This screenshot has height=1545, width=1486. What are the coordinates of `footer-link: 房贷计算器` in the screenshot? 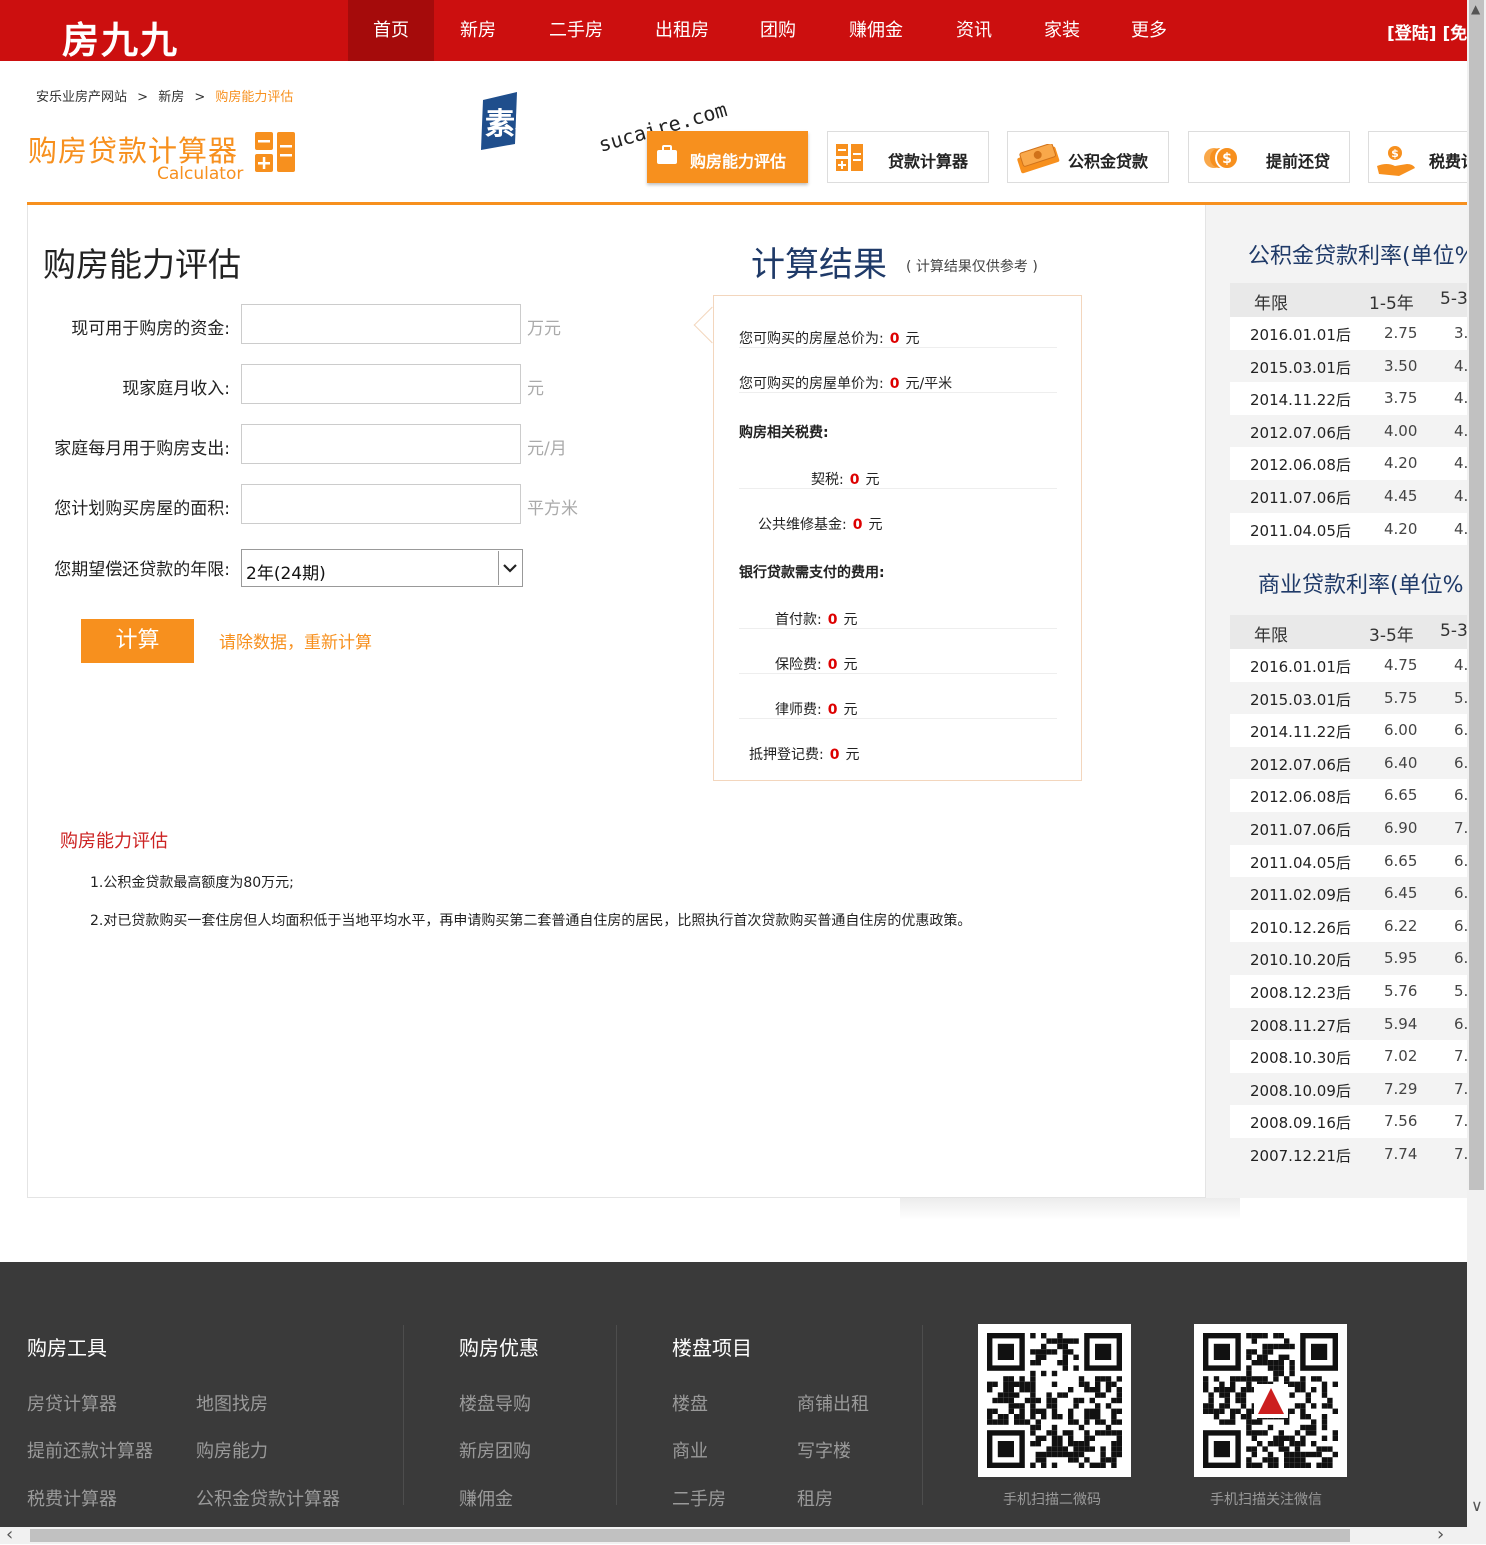 It's located at (72, 1403).